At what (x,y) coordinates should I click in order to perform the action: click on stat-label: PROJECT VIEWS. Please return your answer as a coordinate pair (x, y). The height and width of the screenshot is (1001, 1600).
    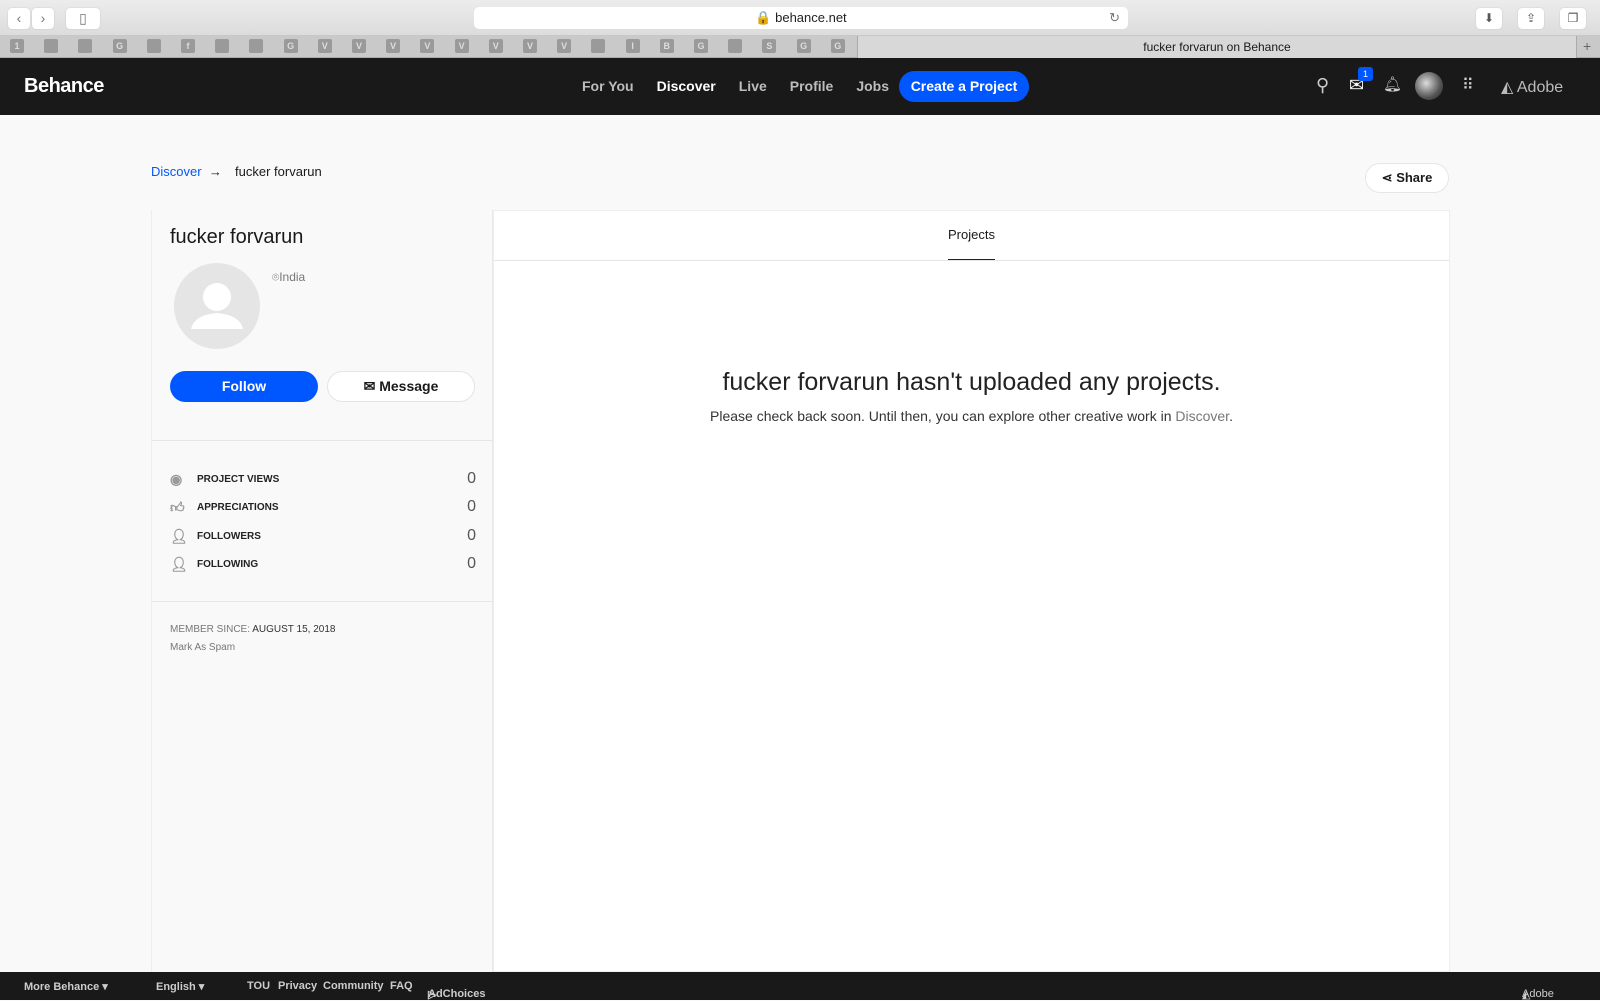
    Looking at the image, I should click on (238, 479).